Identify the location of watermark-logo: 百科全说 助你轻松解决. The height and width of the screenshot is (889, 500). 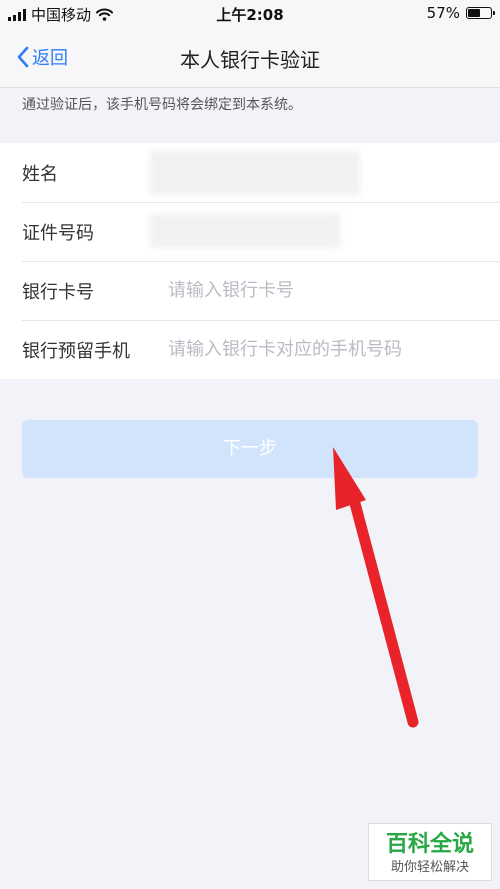
(430, 852).